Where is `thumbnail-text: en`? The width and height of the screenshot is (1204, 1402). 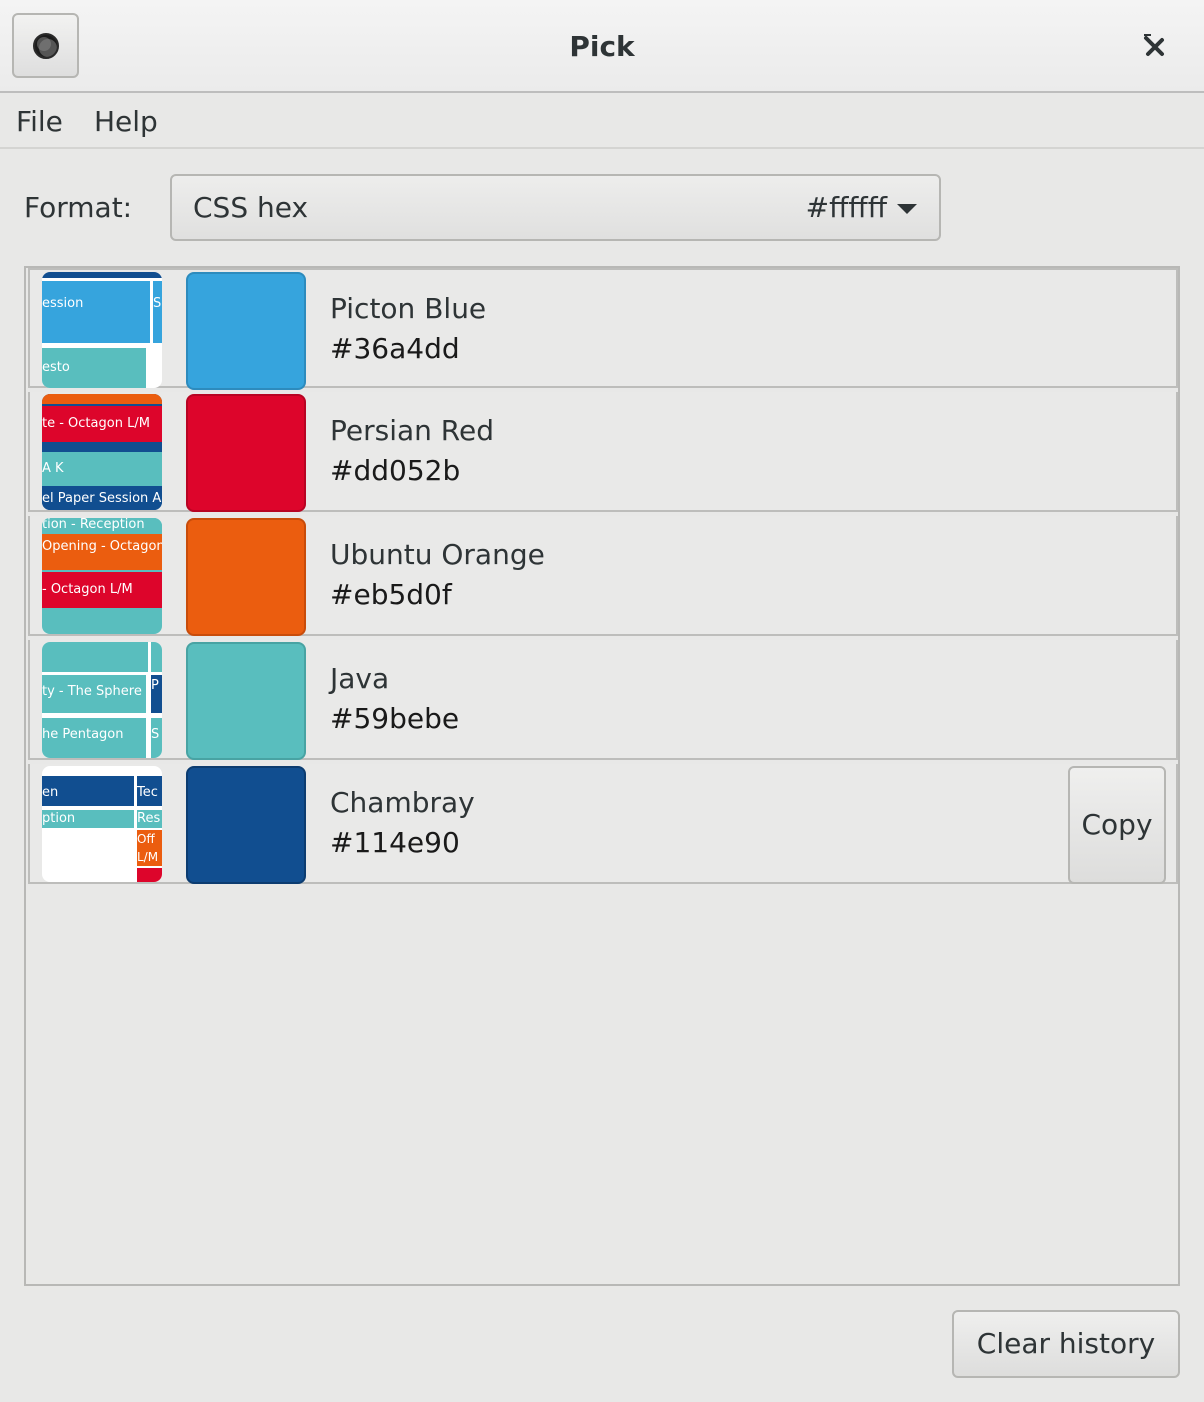
thumbnail-text: en is located at coordinates (88, 791).